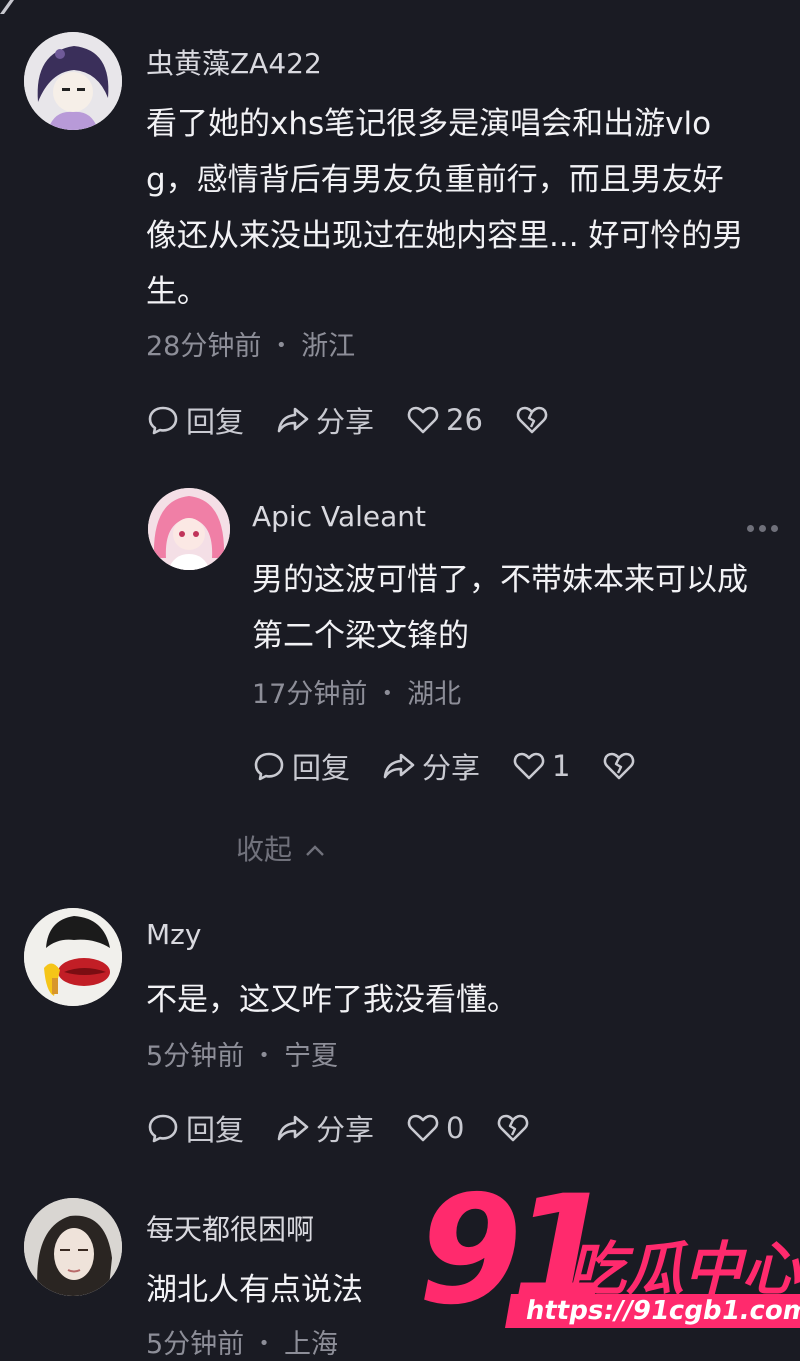 This screenshot has height=1361, width=800. I want to click on username: 每天都很困啊, so click(230, 1228).